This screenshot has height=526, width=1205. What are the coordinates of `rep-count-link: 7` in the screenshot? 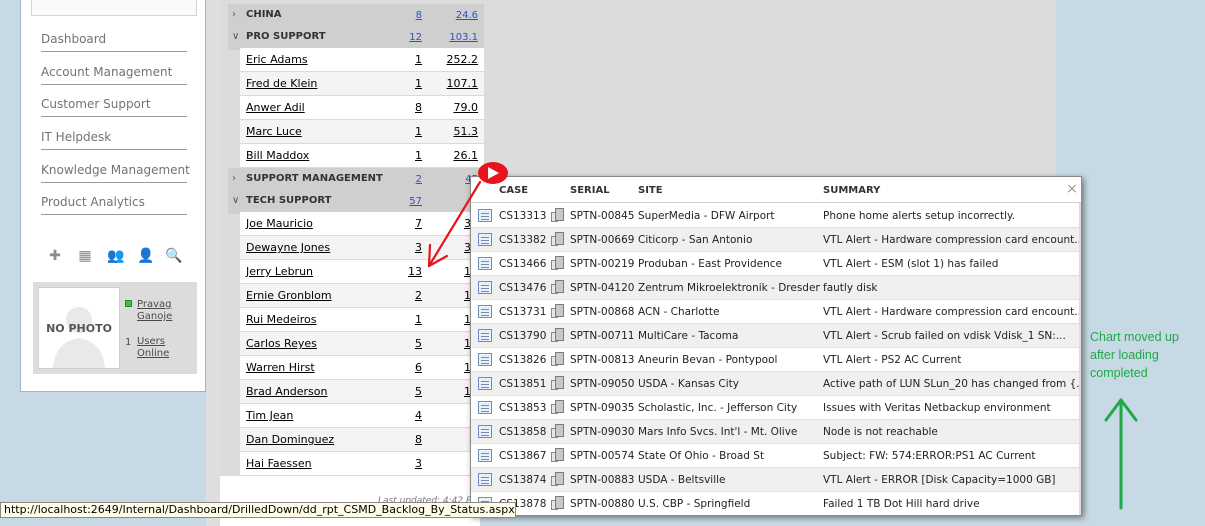 It's located at (418, 223).